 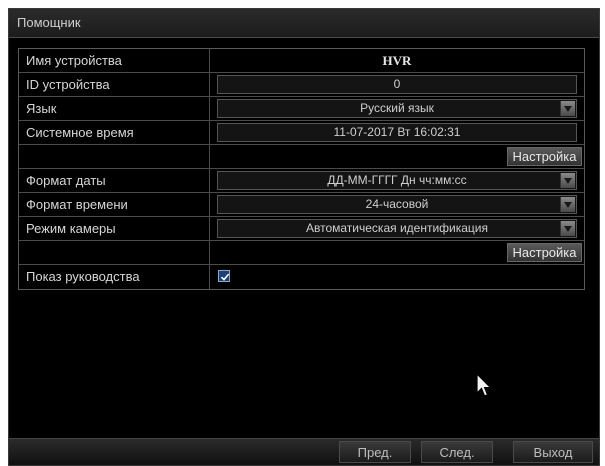 I want to click on show-guide-checkbox, so click(x=224, y=276).